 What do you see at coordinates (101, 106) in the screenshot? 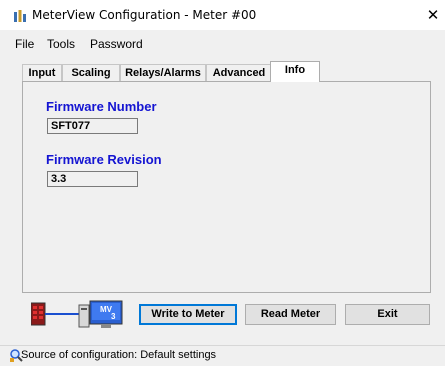
I see `firmware-number-label: Firmware Number` at bounding box center [101, 106].